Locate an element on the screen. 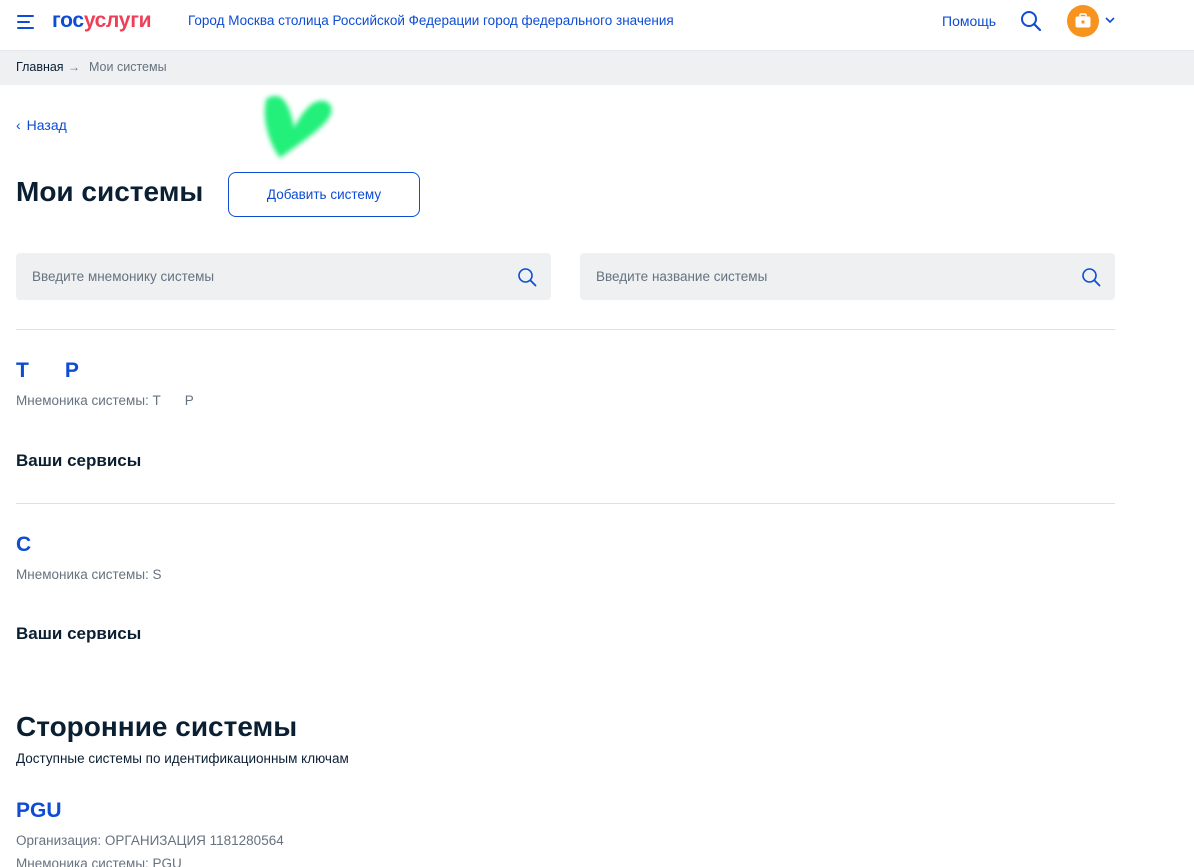 The image size is (1194, 867). mnemonic-search-field is located at coordinates (283, 276).